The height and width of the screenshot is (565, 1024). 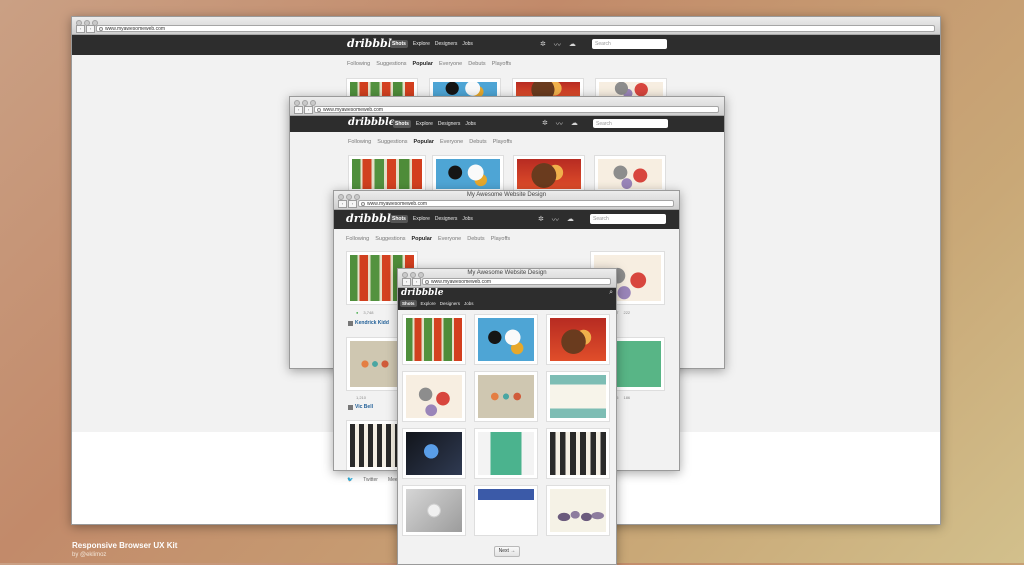 What do you see at coordinates (368, 323) in the screenshot?
I see `player-link: Kendrick Kidd` at bounding box center [368, 323].